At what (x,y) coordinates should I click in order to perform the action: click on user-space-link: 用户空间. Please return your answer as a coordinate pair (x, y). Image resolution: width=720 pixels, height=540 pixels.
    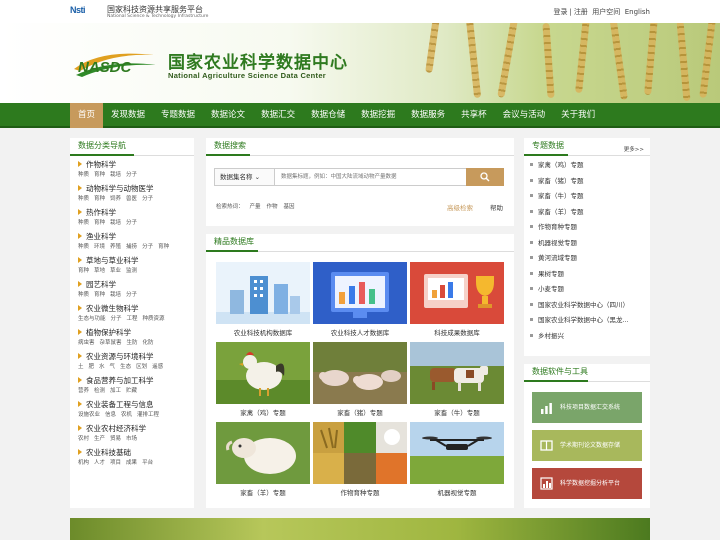
    Looking at the image, I should click on (606, 12).